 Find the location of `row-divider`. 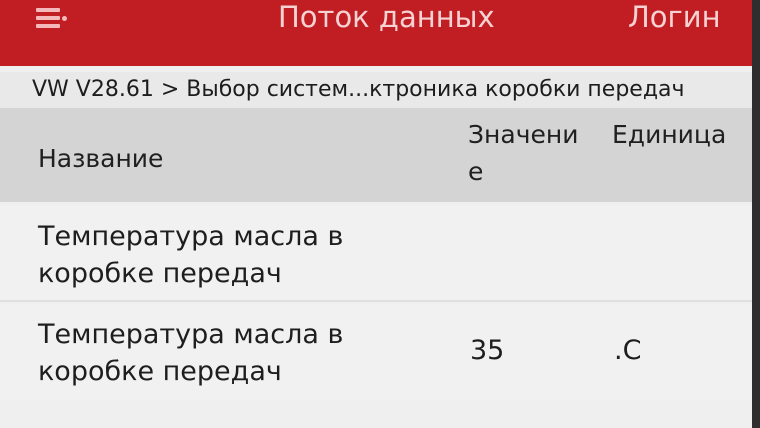

row-divider is located at coordinates (376, 301).